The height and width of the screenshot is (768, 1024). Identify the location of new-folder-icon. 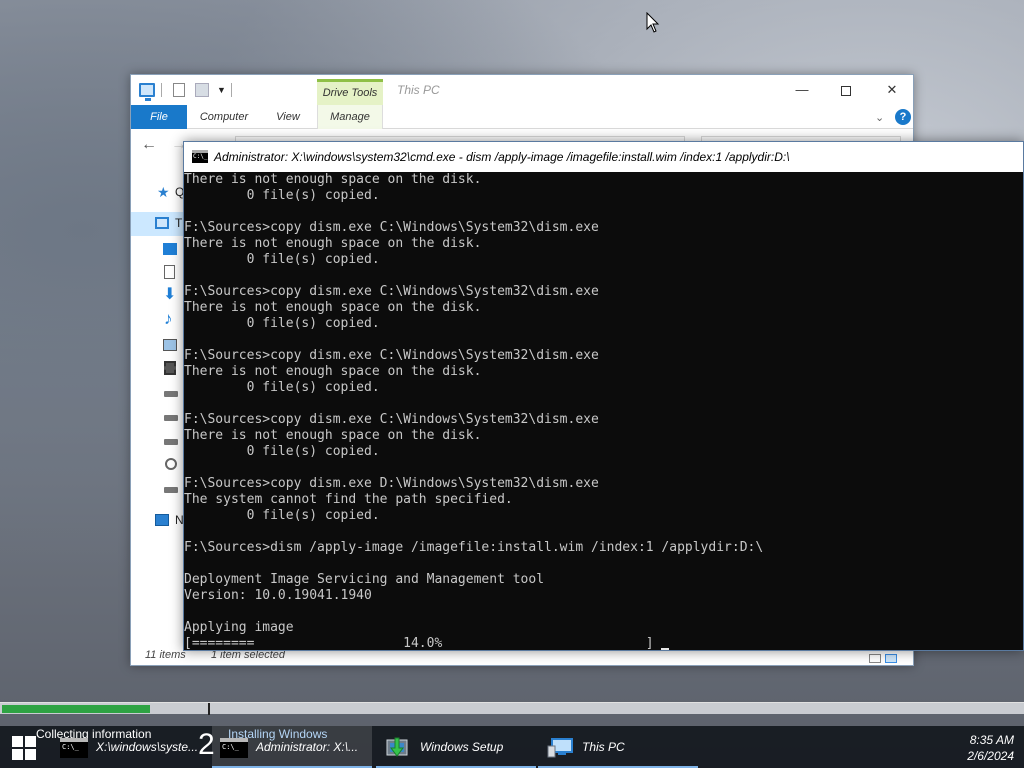
(202, 90).